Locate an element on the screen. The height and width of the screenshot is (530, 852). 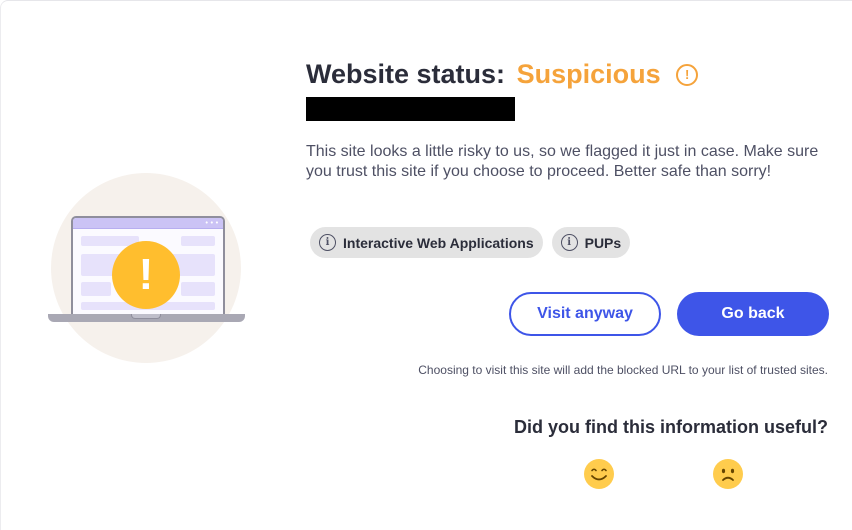
tag-label: Interactive Web Applications is located at coordinates (438, 242).